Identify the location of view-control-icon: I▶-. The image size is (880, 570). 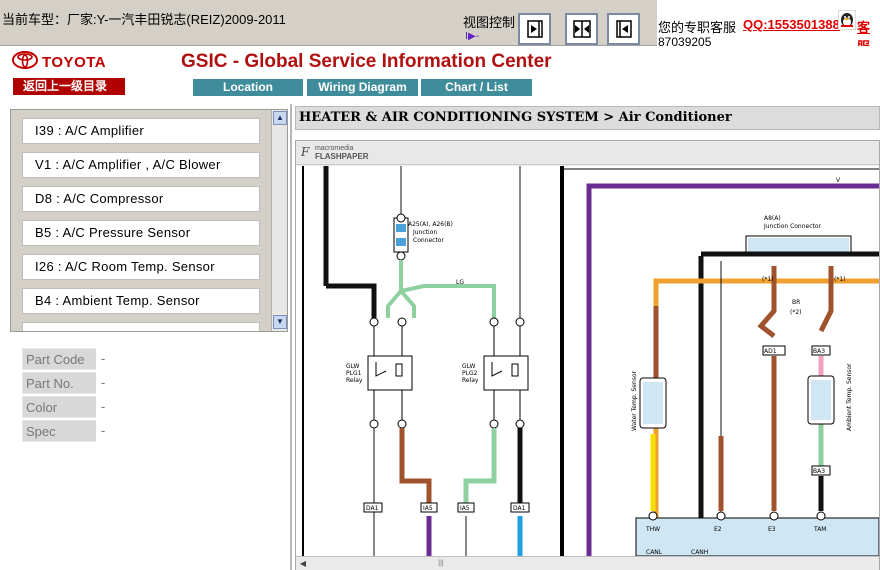
(472, 36).